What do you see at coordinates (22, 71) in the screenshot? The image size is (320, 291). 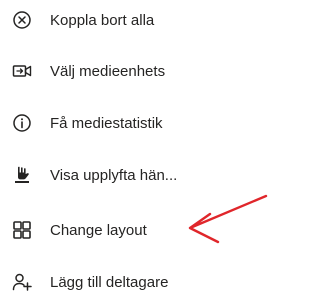 I see `media-device-icon` at bounding box center [22, 71].